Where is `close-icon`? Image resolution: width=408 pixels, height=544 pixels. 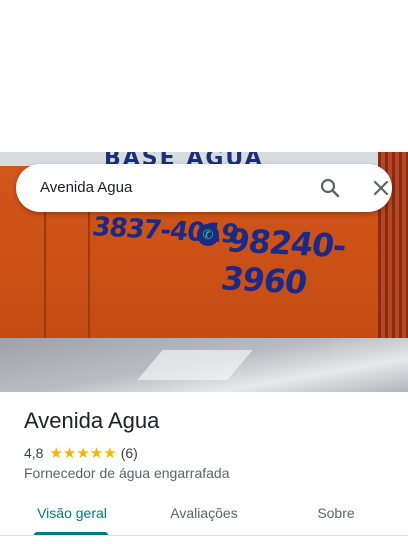 close-icon is located at coordinates (381, 188).